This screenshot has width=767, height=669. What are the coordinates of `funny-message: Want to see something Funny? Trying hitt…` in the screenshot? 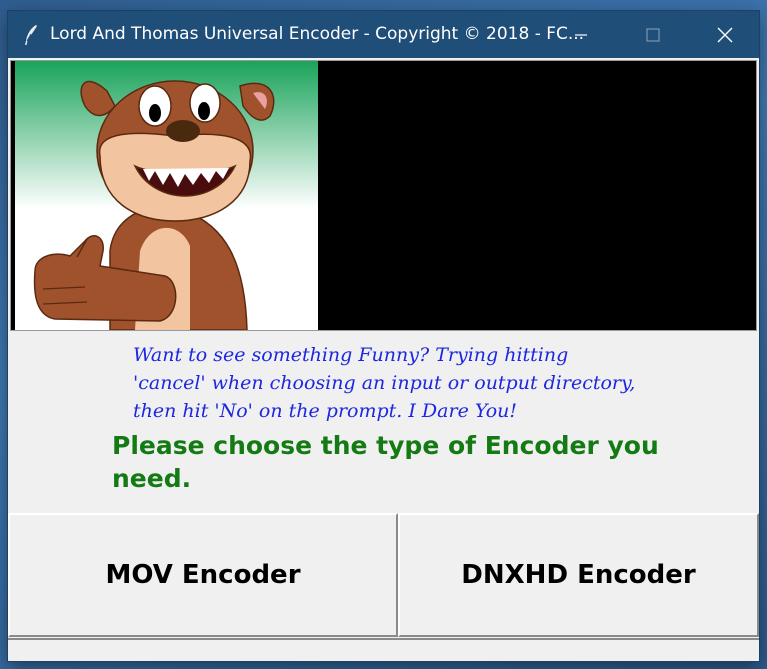 It's located at (384, 383).